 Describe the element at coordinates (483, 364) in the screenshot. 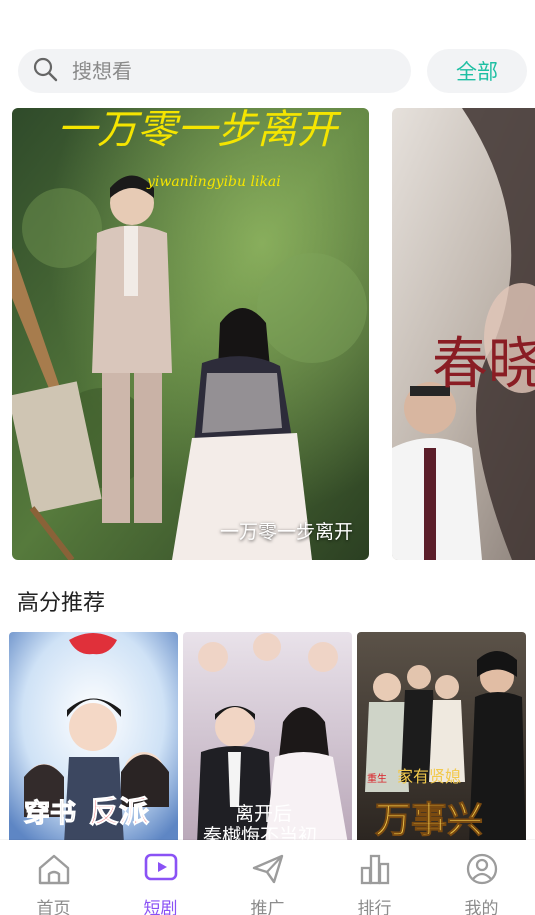

I see `banner-art-title: 春晓` at that location.